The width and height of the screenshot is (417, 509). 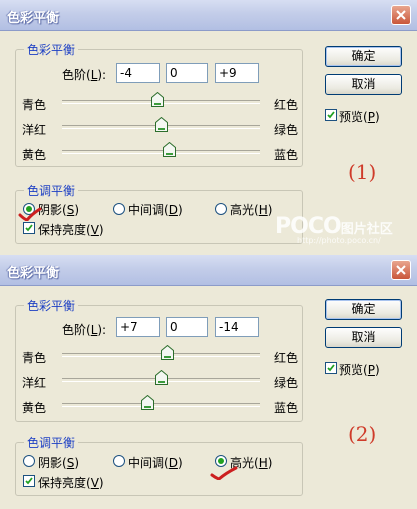 What do you see at coordinates (362, 172) in the screenshot?
I see `step-label: (1)` at bounding box center [362, 172].